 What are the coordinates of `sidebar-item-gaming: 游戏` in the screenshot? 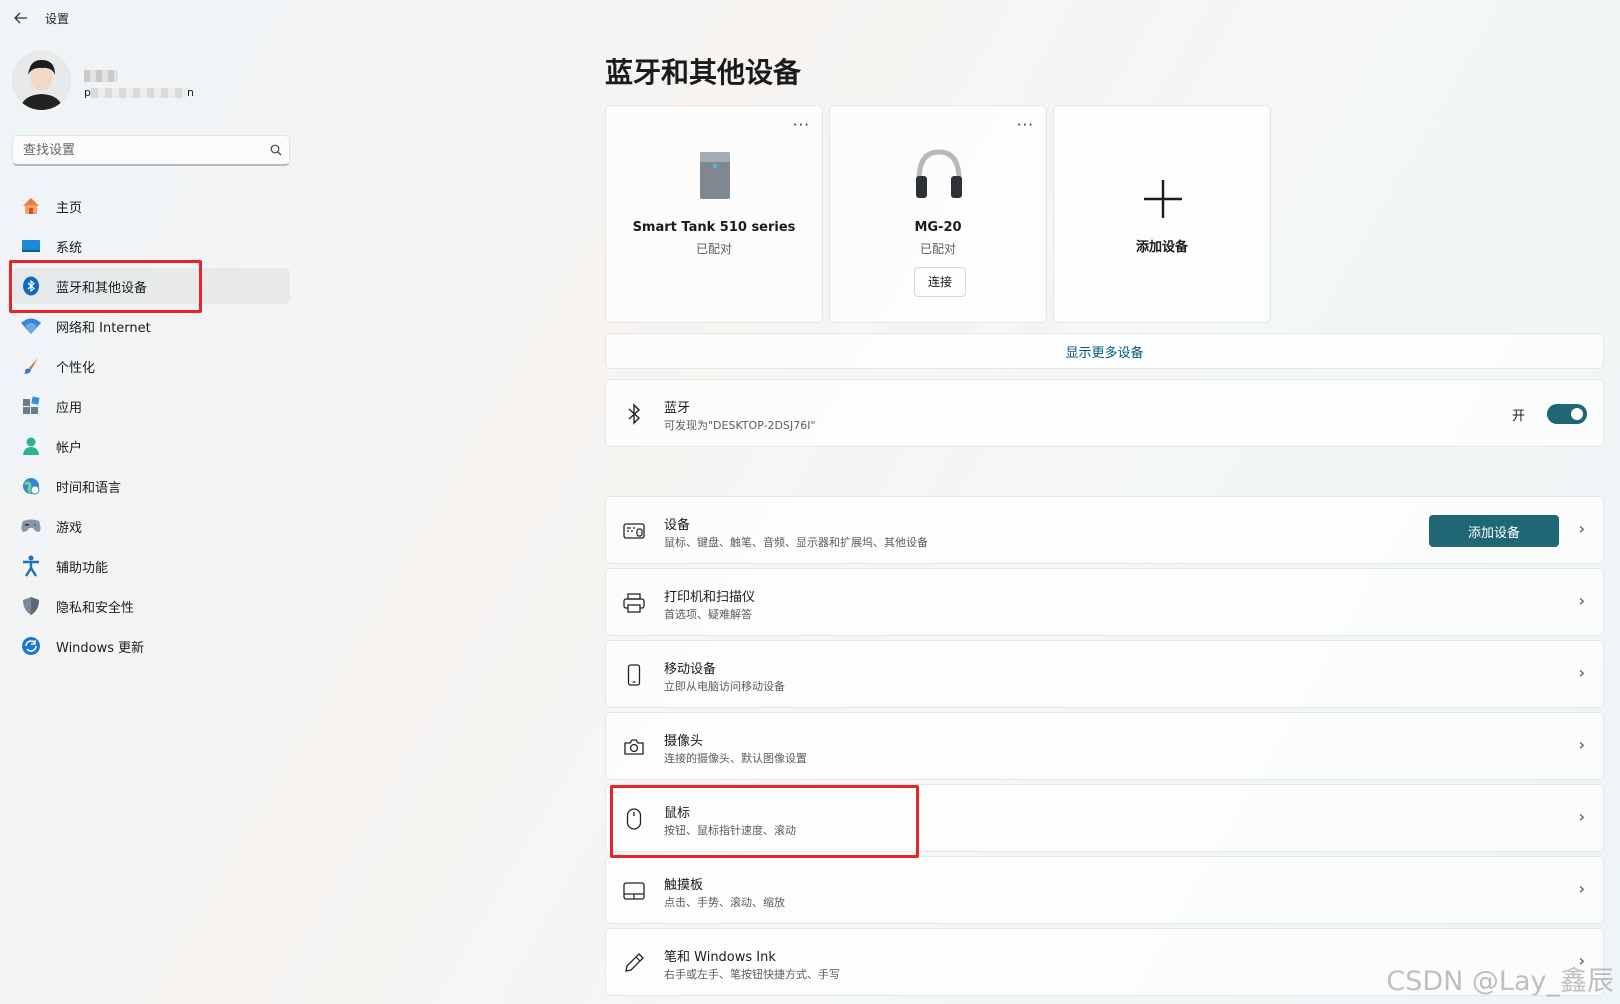 It's located at (151, 526).